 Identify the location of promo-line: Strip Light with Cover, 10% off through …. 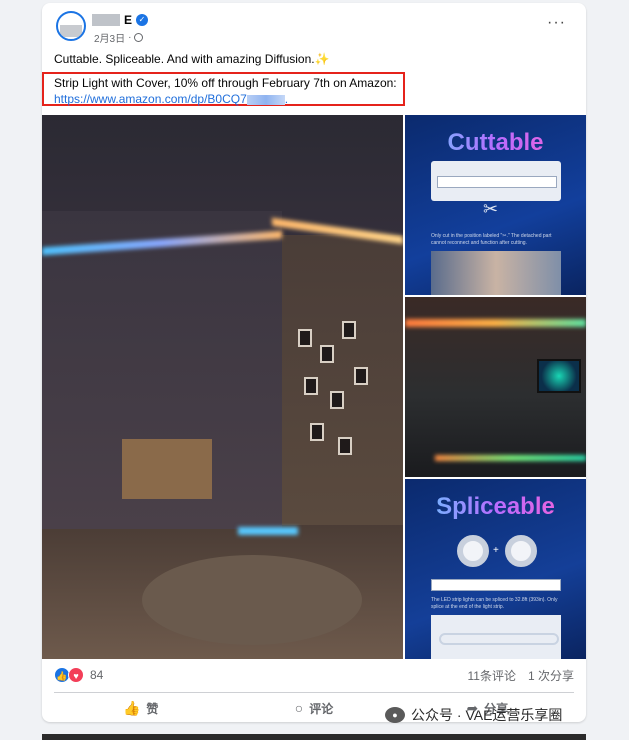
(225, 83).